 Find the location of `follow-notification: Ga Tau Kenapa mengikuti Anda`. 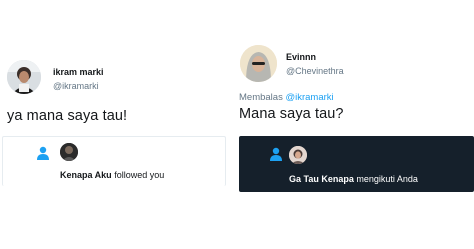

follow-notification: Ga Tau Kenapa mengikuti Anda is located at coordinates (356, 164).